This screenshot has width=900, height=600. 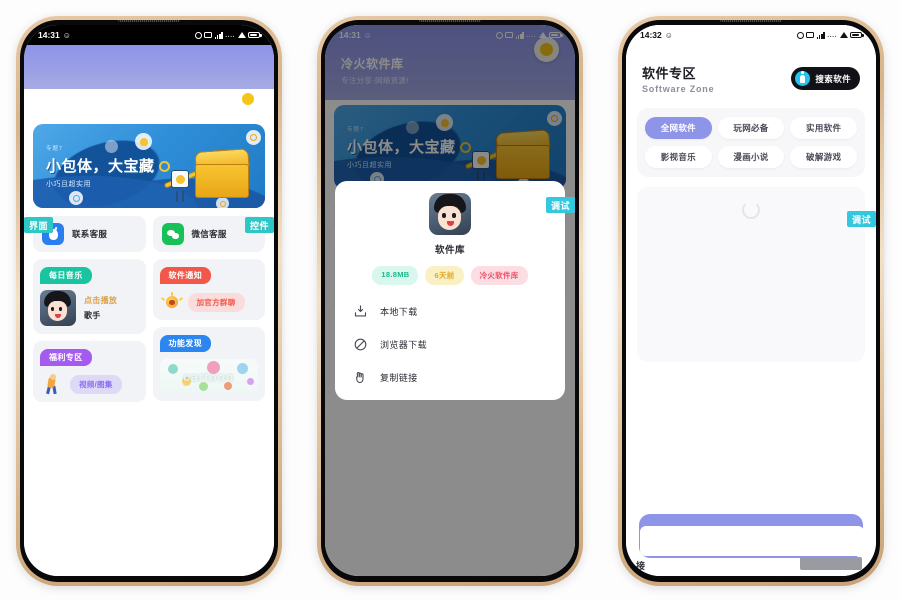 I want to click on copy-hand-icon, so click(x=360, y=377).